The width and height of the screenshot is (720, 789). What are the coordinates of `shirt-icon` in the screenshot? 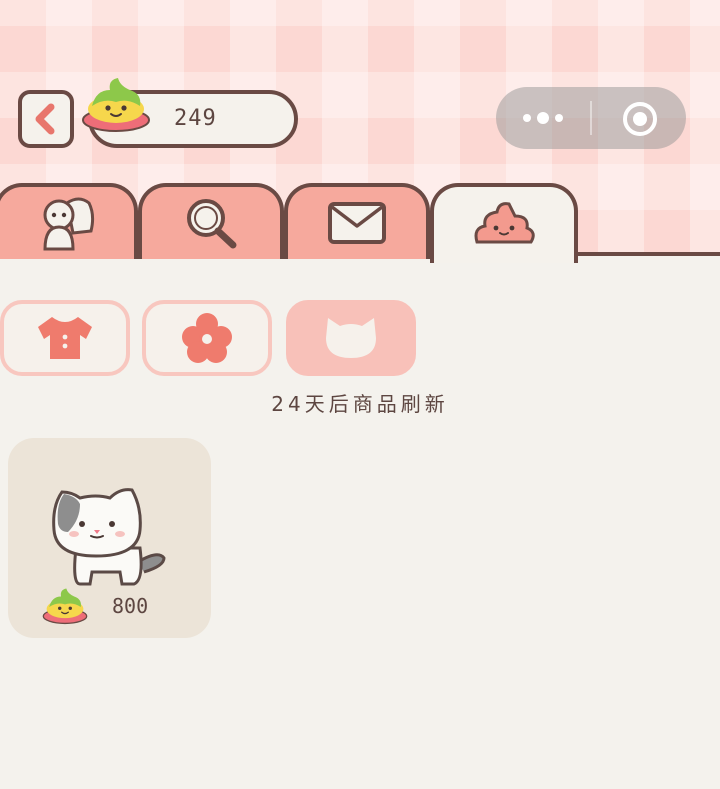 It's located at (65, 338).